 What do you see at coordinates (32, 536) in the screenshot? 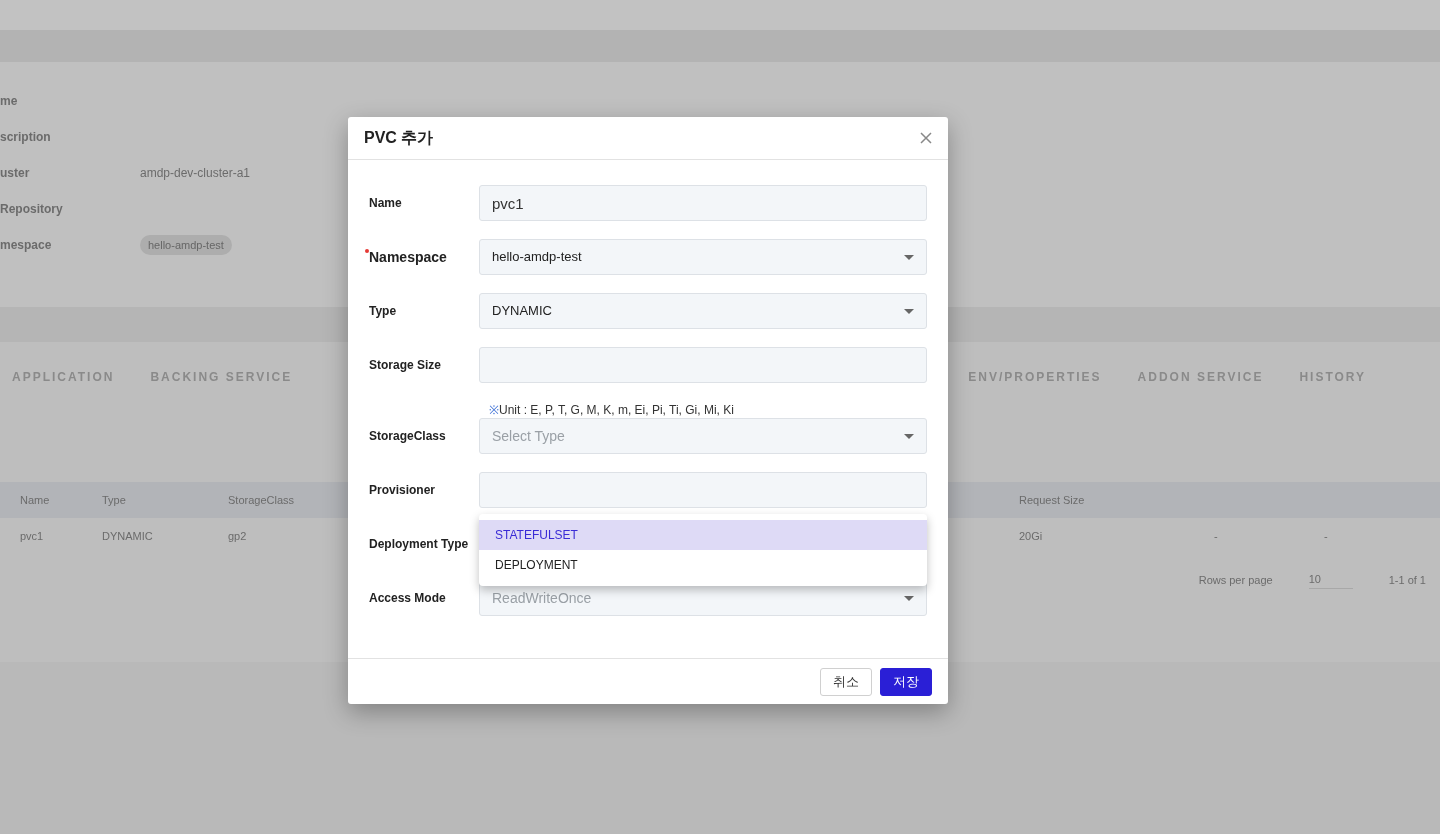
I see `table-cell-text: pvc1` at bounding box center [32, 536].